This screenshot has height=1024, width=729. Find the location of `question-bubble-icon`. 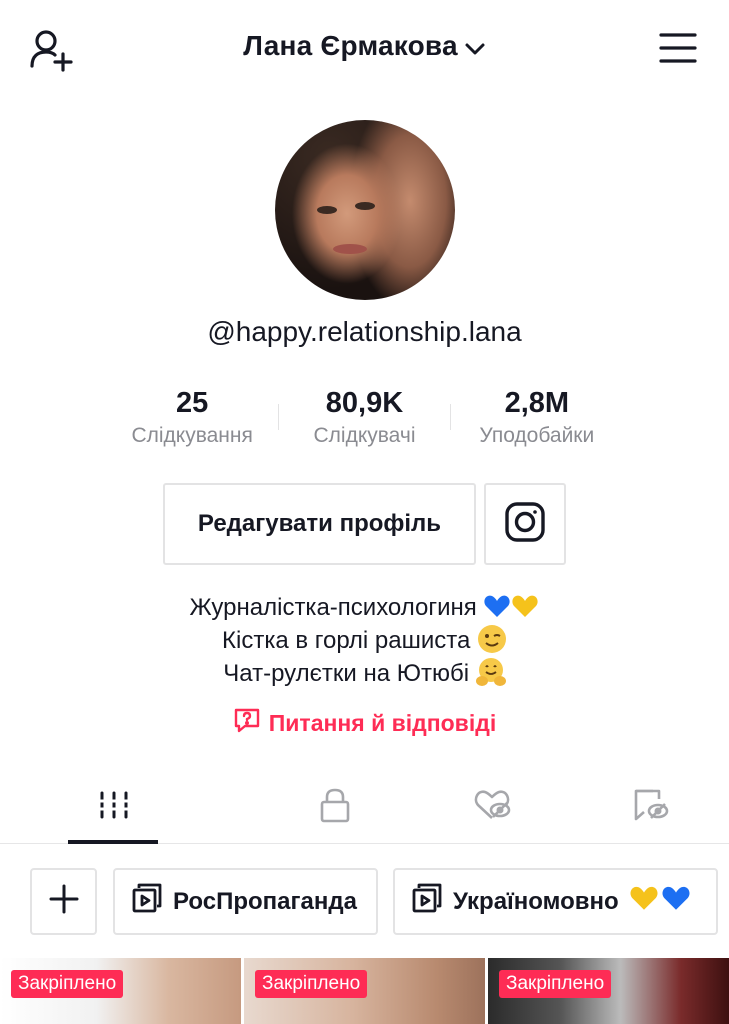

question-bubble-icon is located at coordinates (247, 723).